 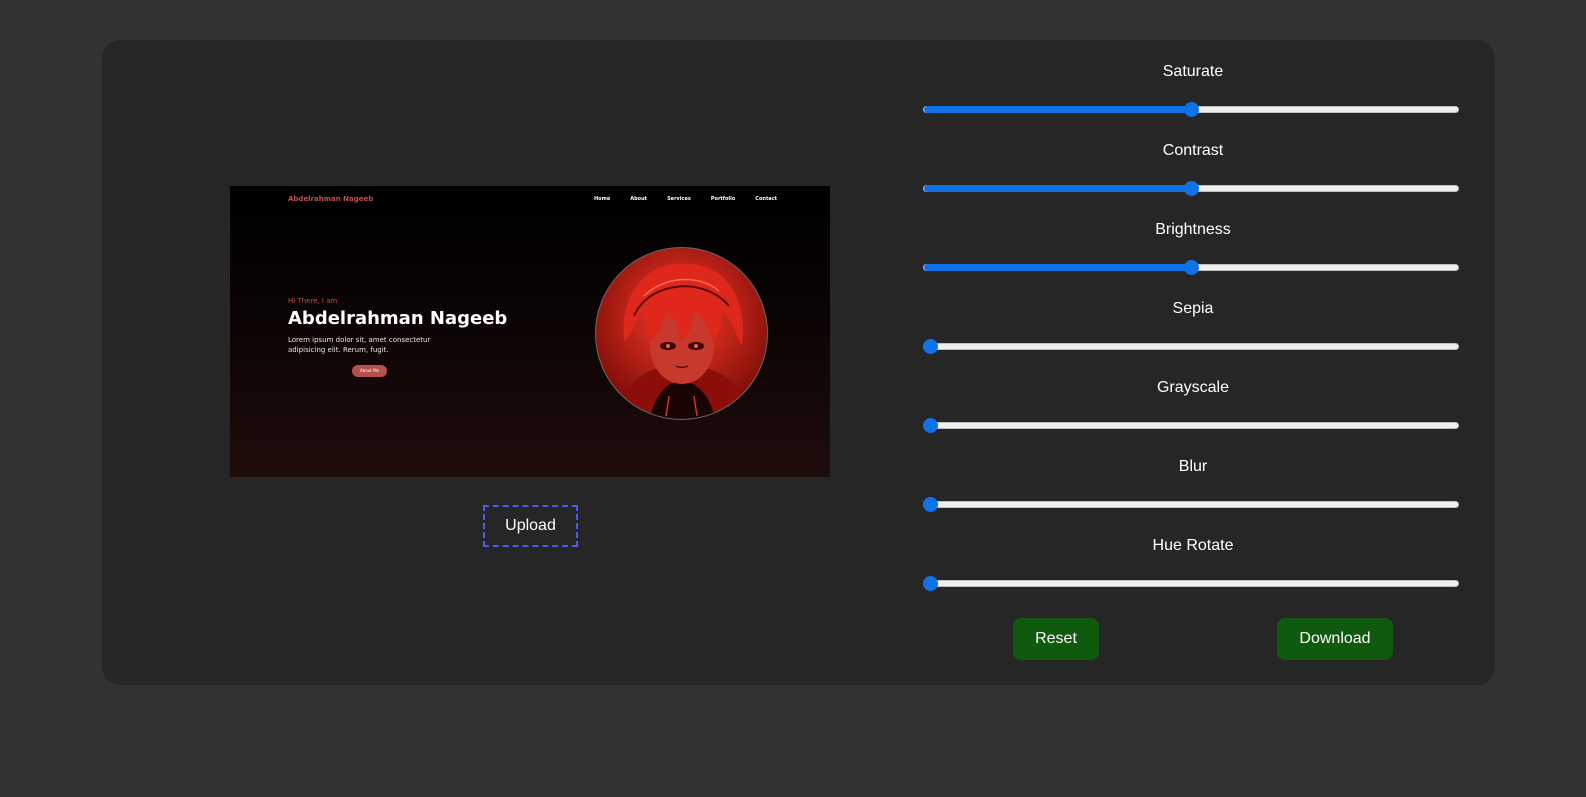 I want to click on blur-slider-thumb, so click(x=930, y=504).